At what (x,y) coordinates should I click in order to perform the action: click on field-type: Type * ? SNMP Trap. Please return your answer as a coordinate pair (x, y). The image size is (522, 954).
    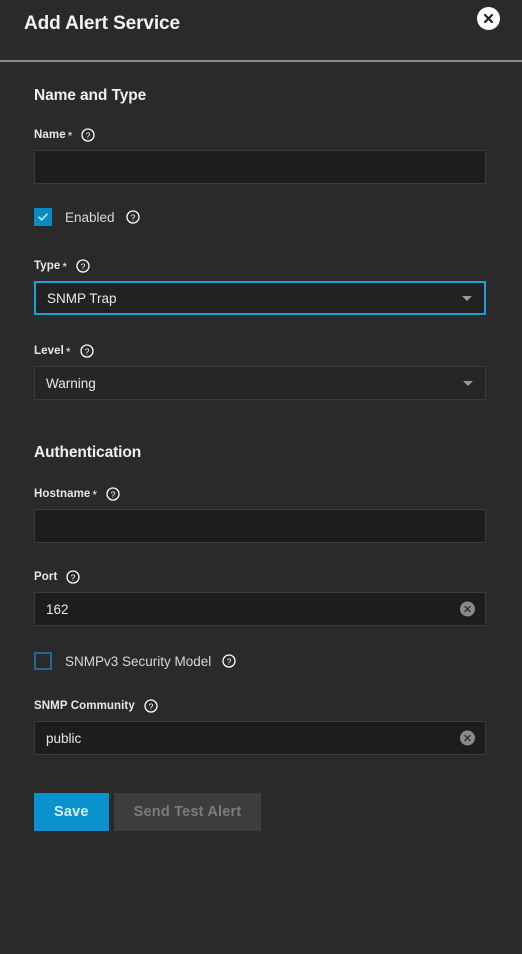
    Looking at the image, I should click on (260, 286).